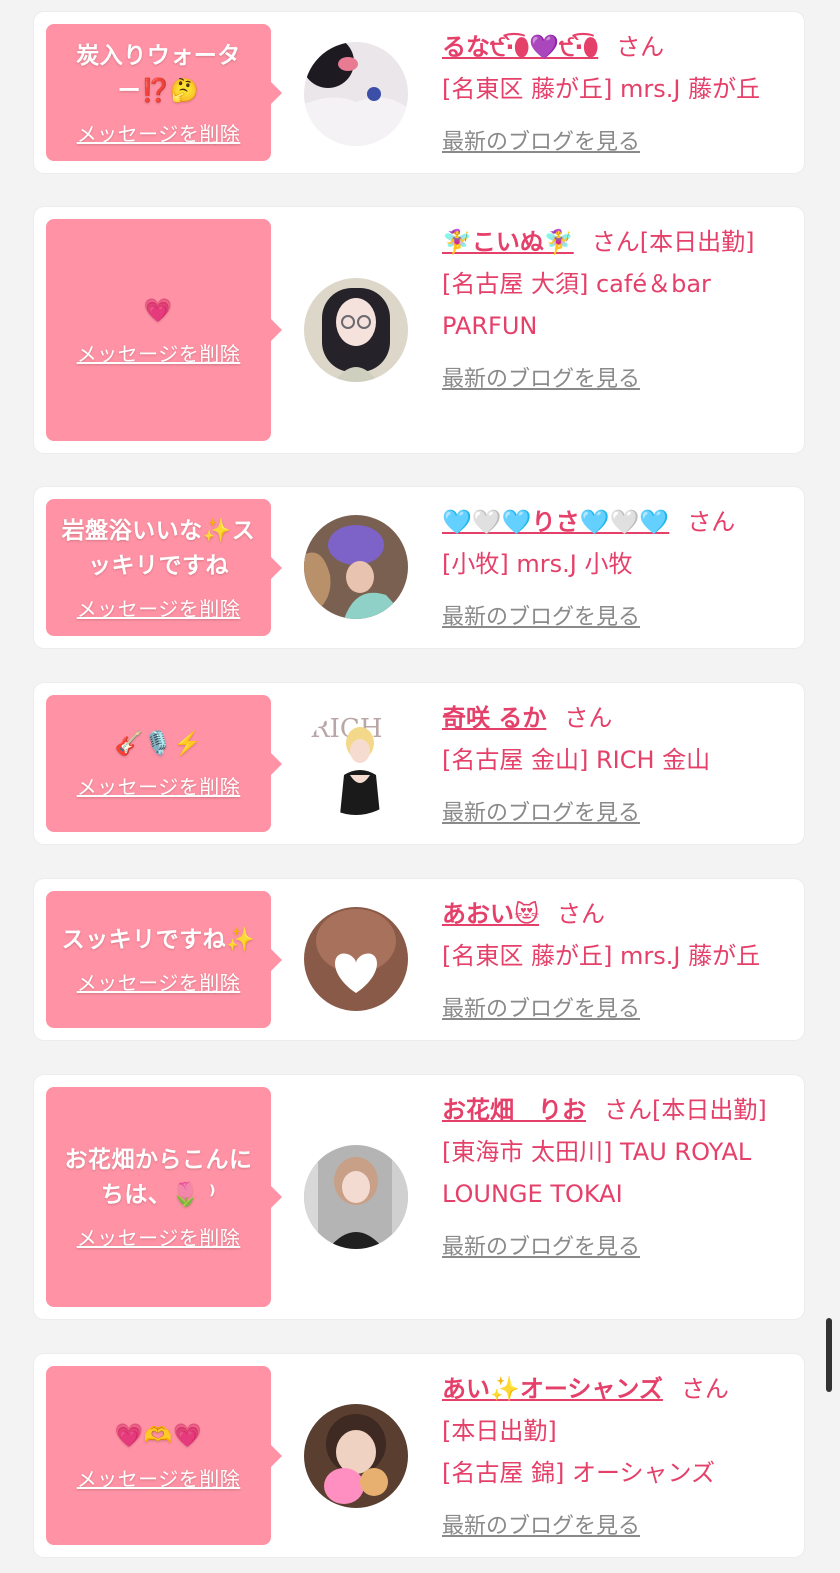 The image size is (840, 1573). What do you see at coordinates (158, 548) in the screenshot?
I see `message-text: 岩盤浴いいな✨スッキリですね` at bounding box center [158, 548].